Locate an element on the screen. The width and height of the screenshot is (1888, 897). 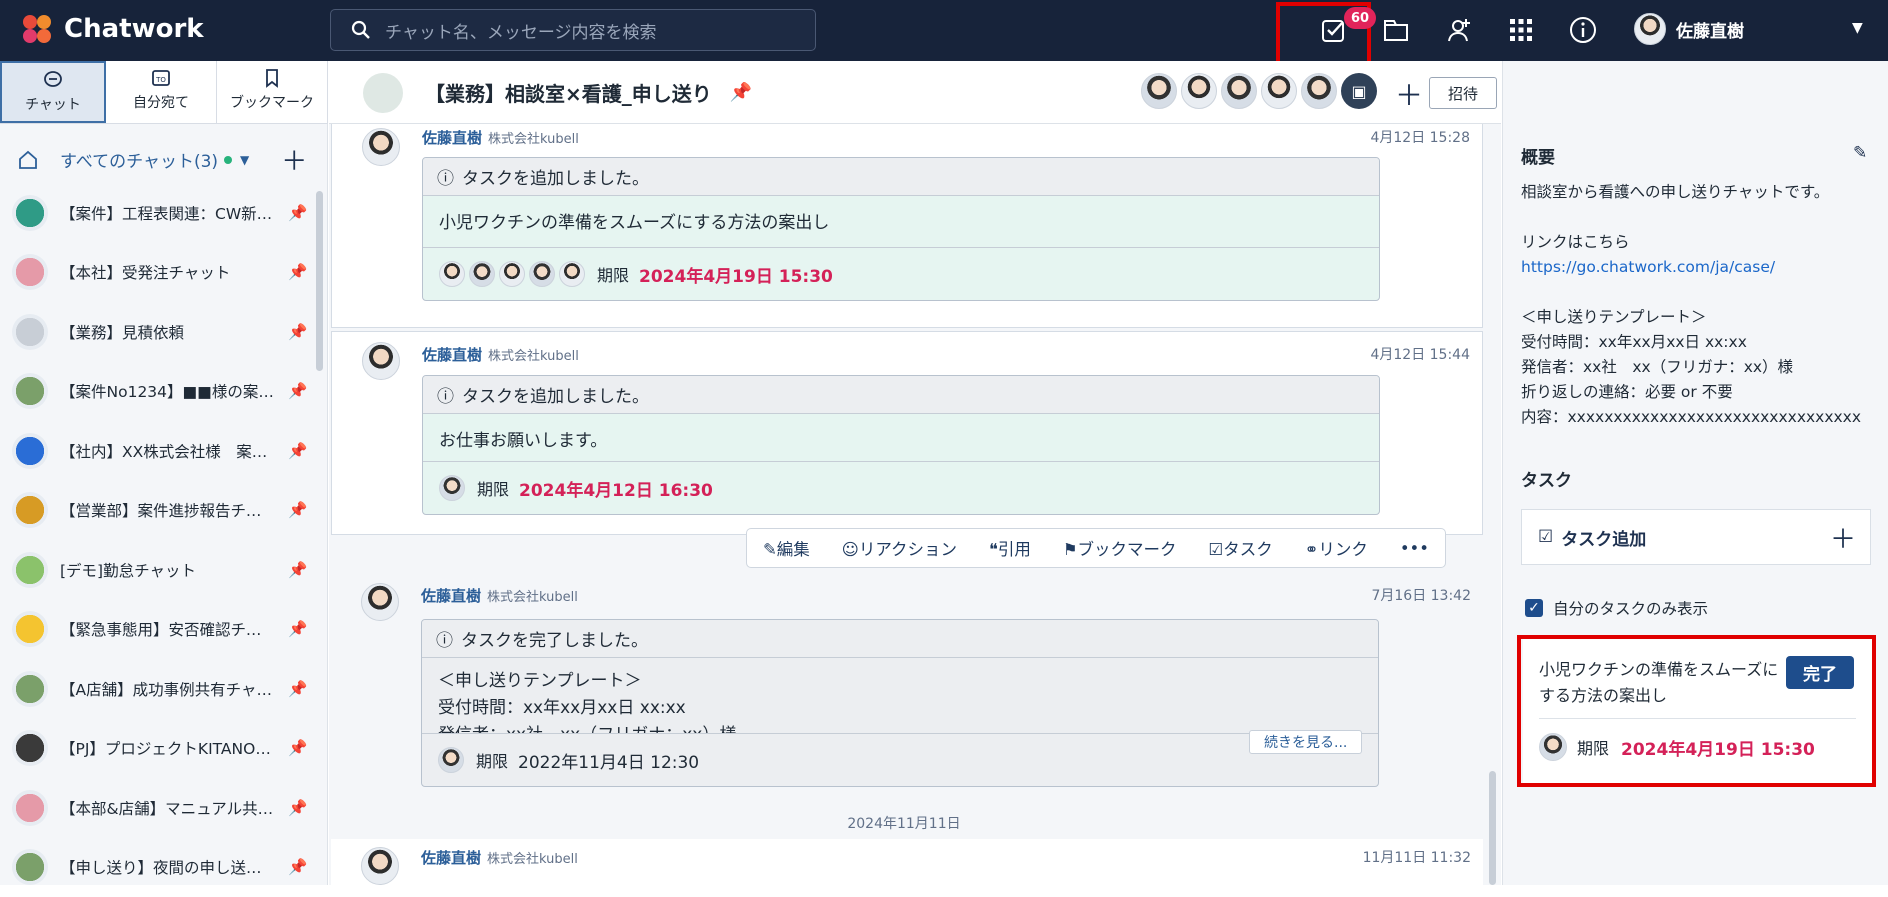
only-my-tasks-label: 自分のタスクのみ表示 is located at coordinates (1630, 608).